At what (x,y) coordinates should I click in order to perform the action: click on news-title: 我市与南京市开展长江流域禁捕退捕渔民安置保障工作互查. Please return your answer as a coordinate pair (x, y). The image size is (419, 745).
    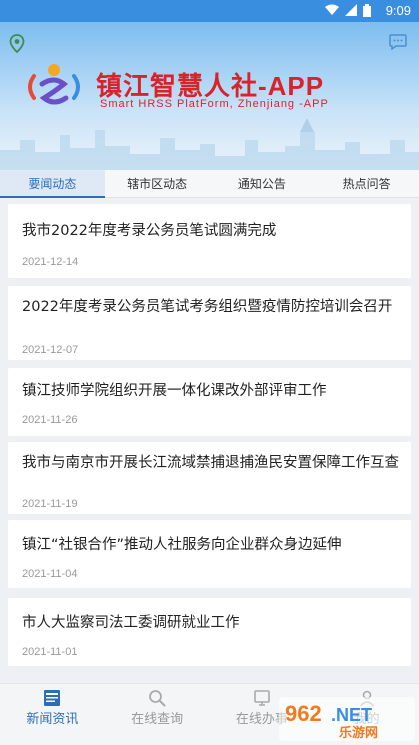
    Looking at the image, I should click on (210, 463).